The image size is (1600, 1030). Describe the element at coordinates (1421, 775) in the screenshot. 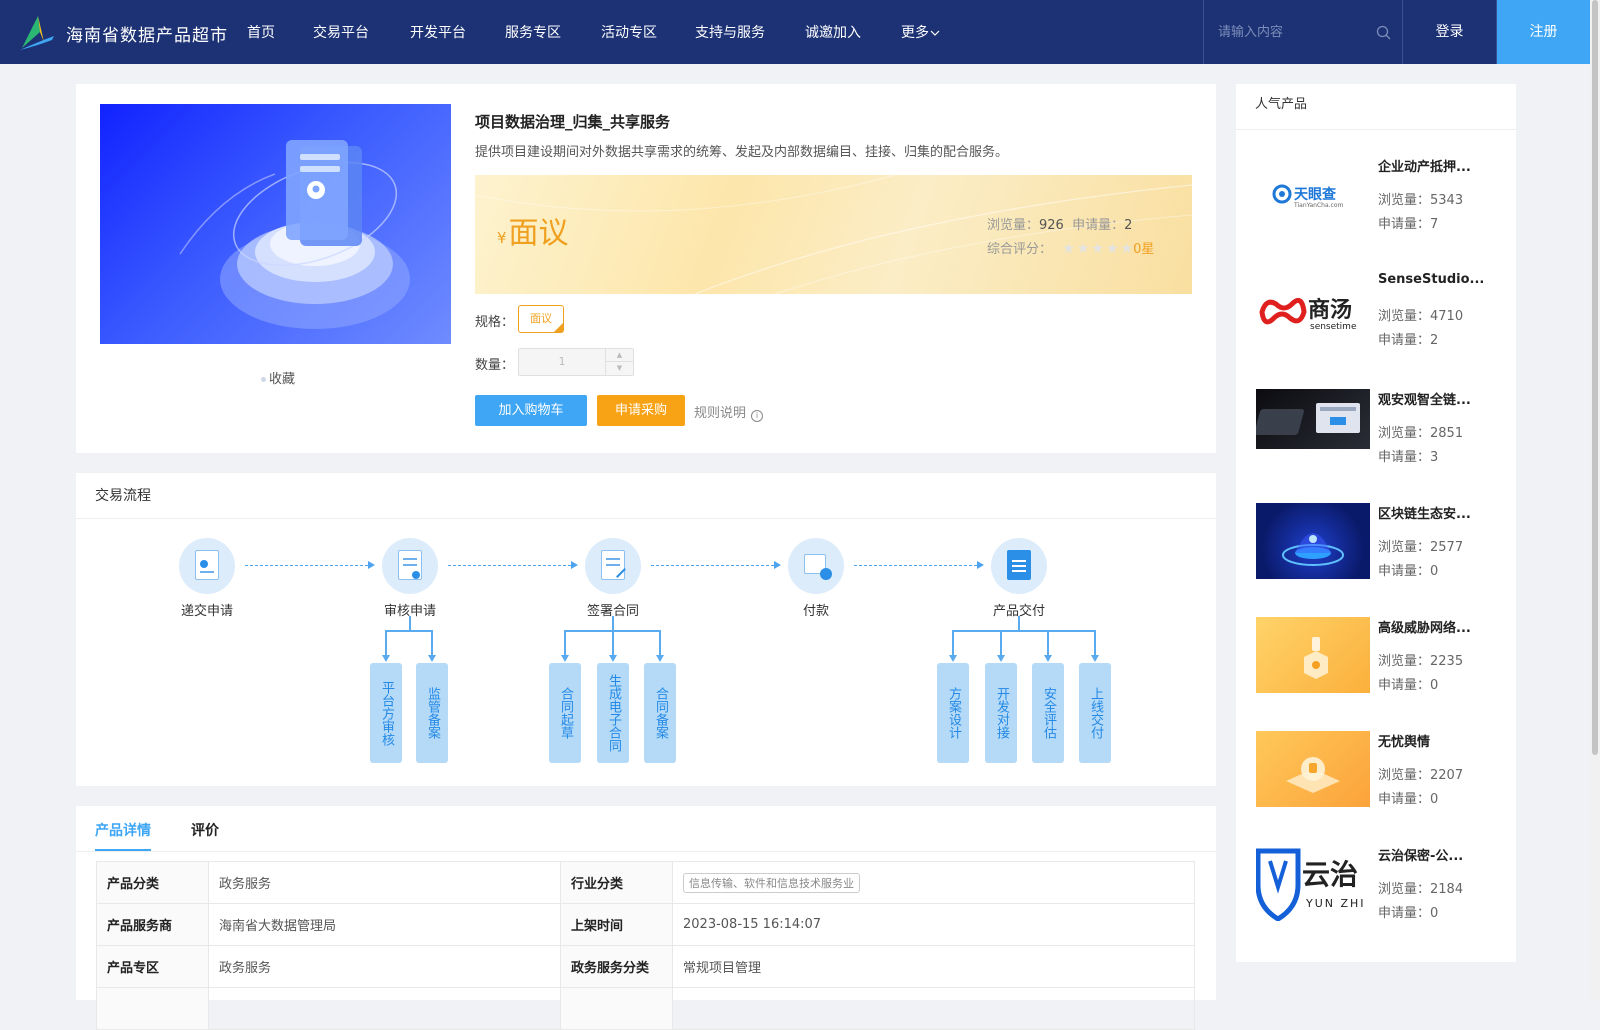

I see `item-views: 浏览量：2207` at that location.